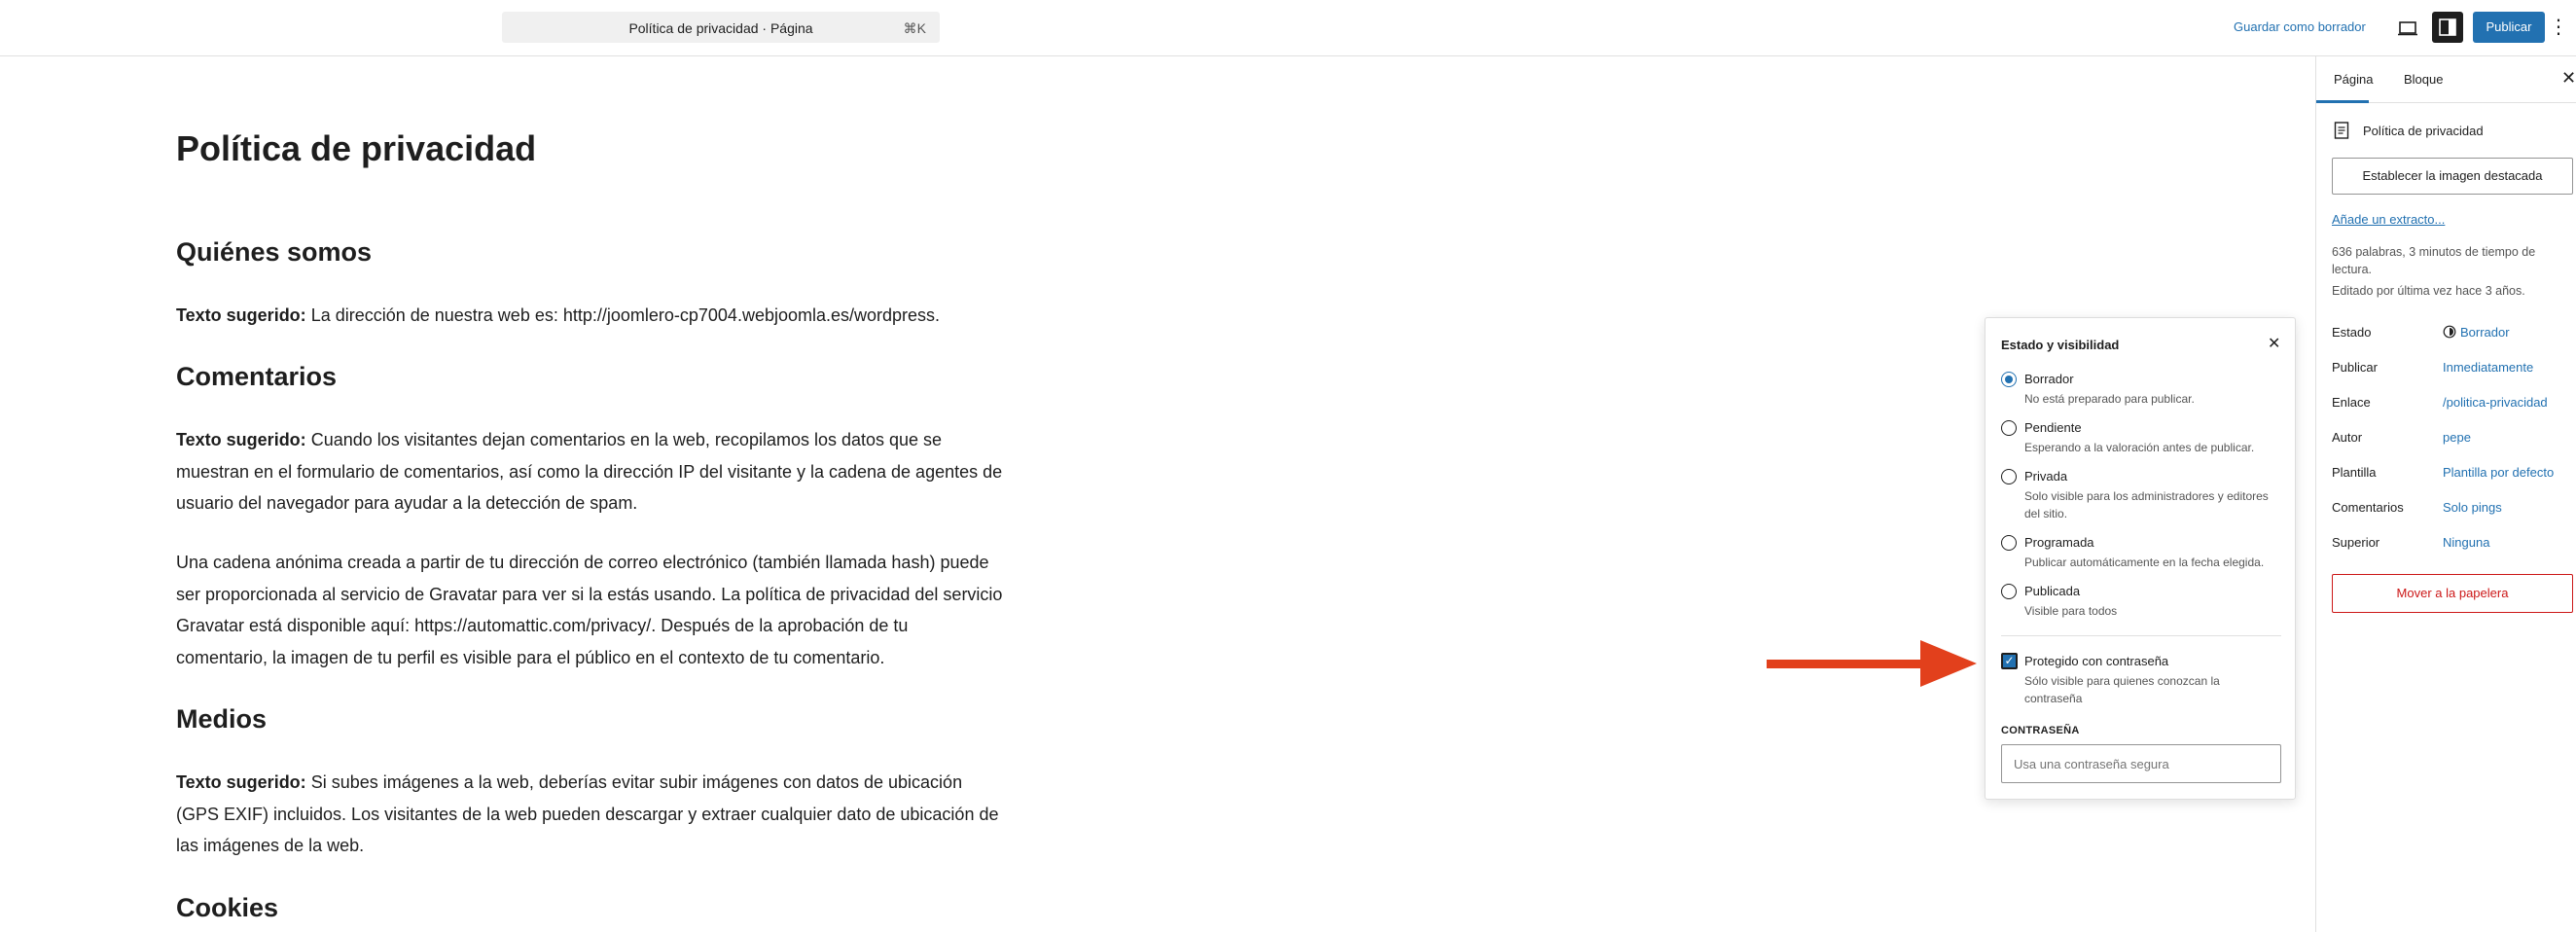 This screenshot has height=932, width=2576. I want to click on desktop-preview-icon, so click(2407, 28).